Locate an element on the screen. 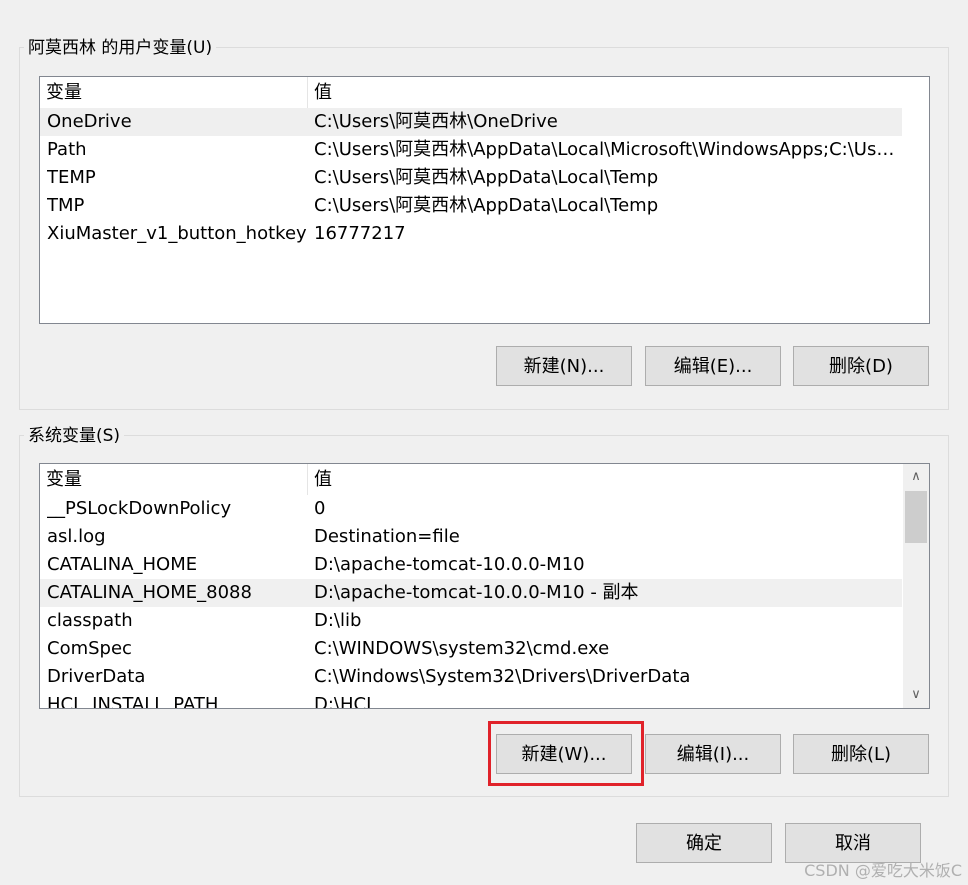 This screenshot has height=885, width=968. row-variable: ComSpec is located at coordinates (89, 648).